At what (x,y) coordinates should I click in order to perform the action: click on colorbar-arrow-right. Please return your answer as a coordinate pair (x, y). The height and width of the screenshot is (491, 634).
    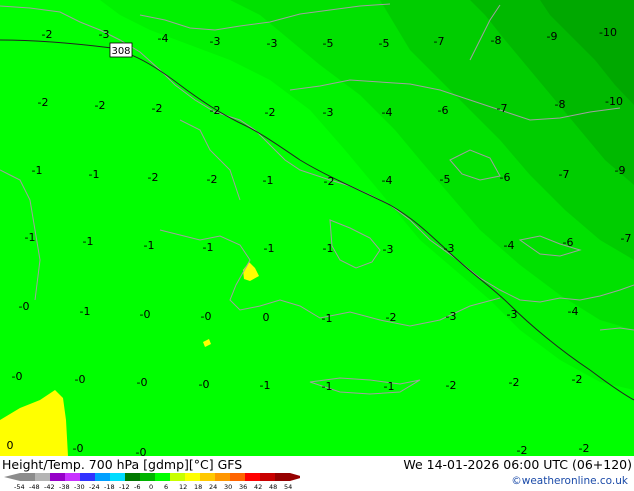
    Looking at the image, I should click on (295, 477).